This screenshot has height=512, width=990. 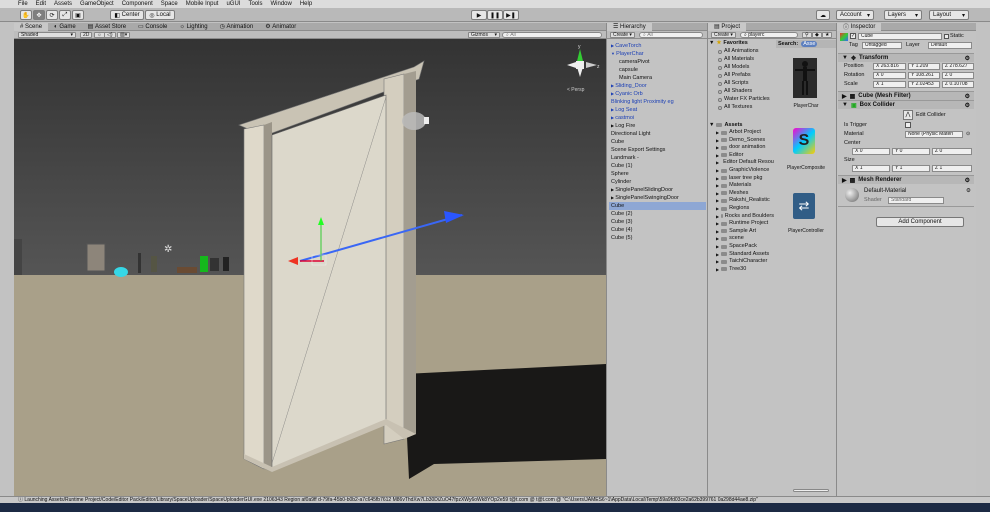 I want to click on mesh-renderer-header: ▶ ▩ Mesh Renderer ⚙, so click(x=906, y=179).